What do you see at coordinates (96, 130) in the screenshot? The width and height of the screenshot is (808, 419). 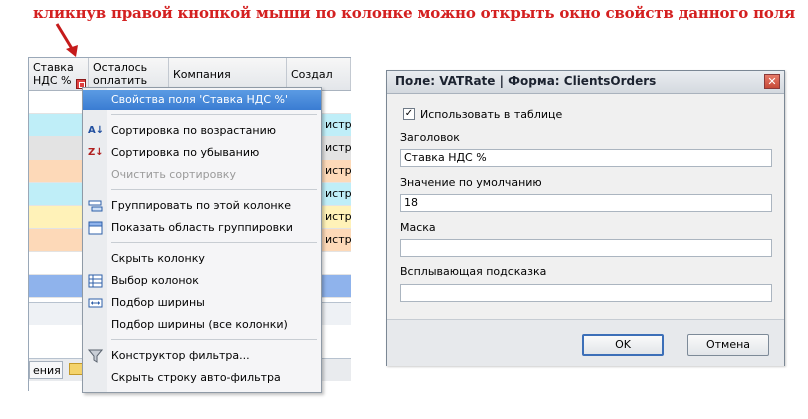 I see `sort-ascending-icon: A↓` at bounding box center [96, 130].